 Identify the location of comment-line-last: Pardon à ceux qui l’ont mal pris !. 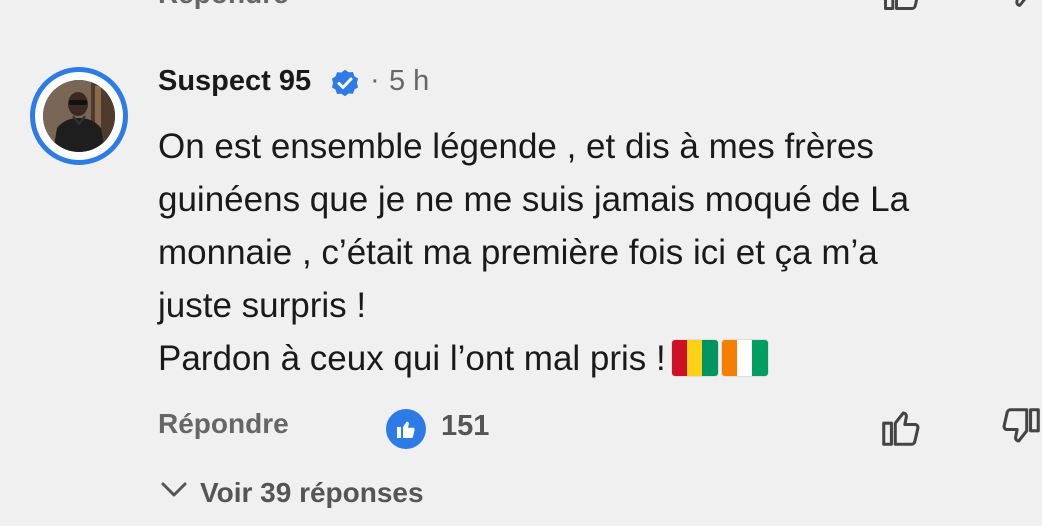
(600, 358).